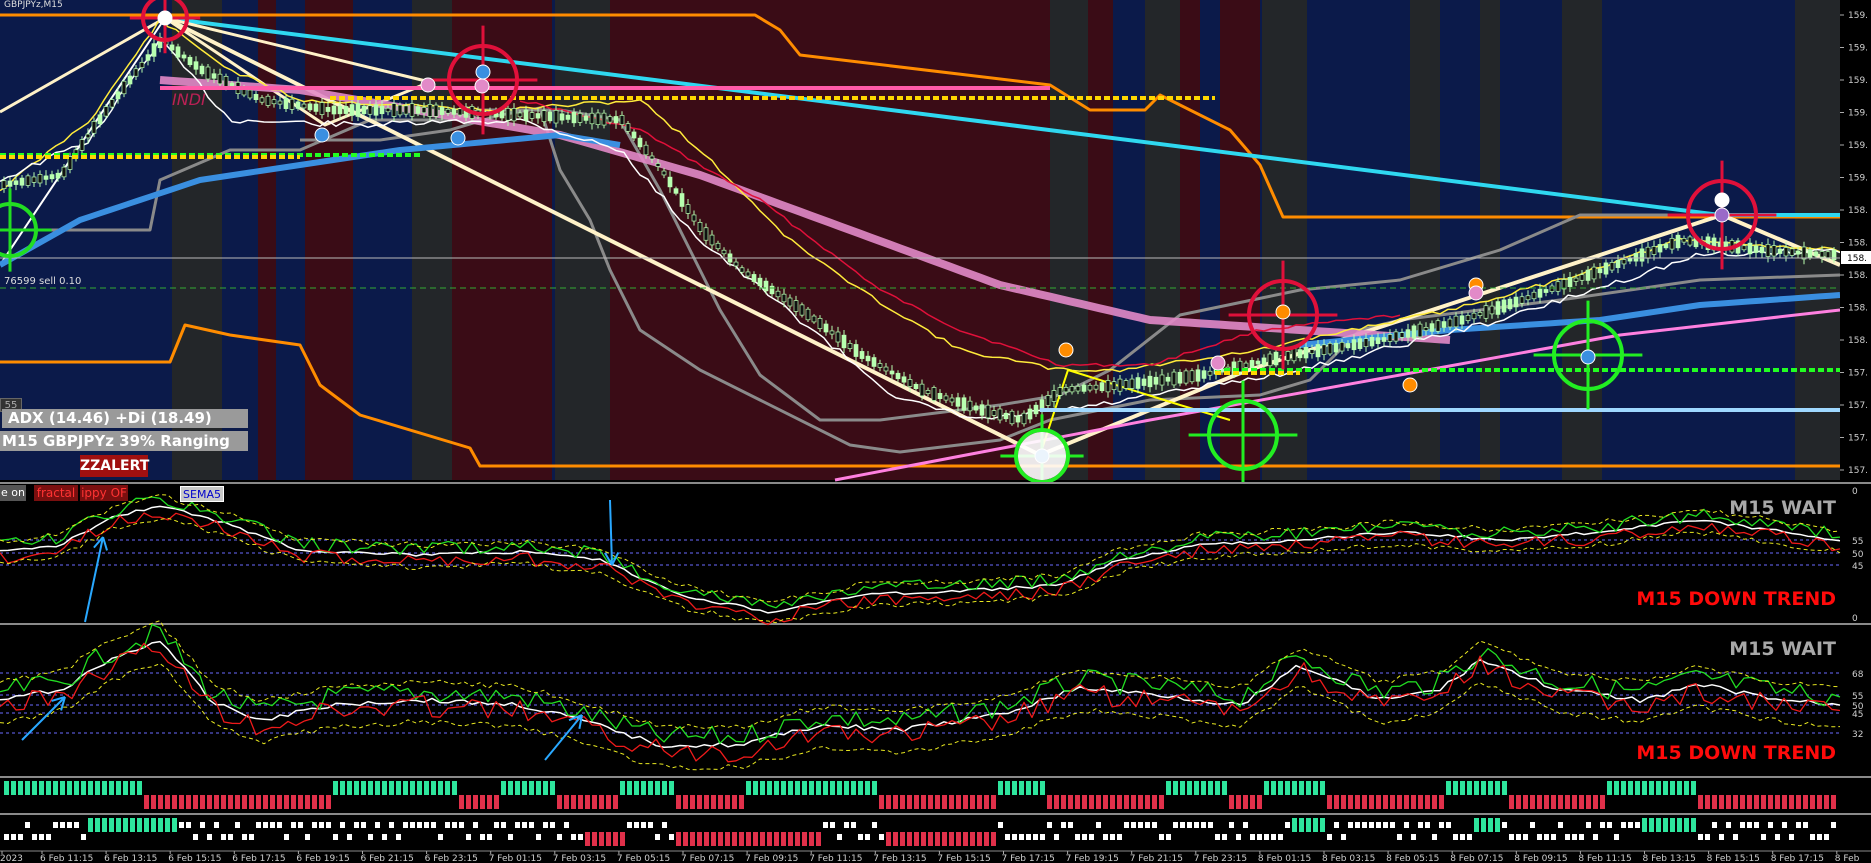 The height and width of the screenshot is (863, 1871). Describe the element at coordinates (1283, 312) in the screenshot. I see `signal-dot` at that location.